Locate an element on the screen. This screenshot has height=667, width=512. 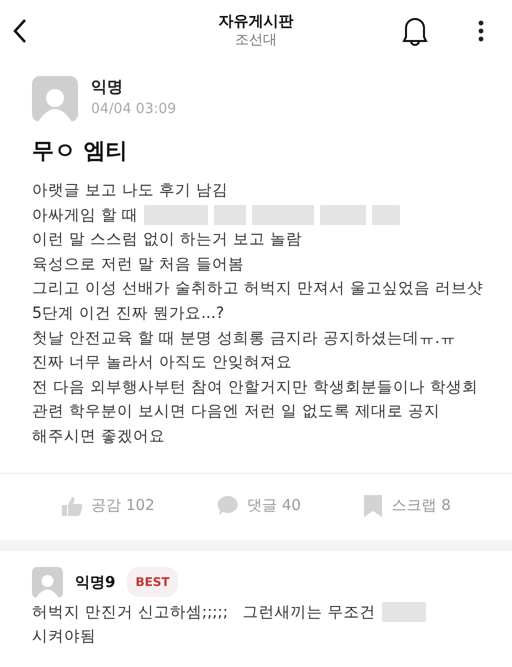
post-text: 5단계 이건 진짜 뭔가요...? is located at coordinates (128, 313).